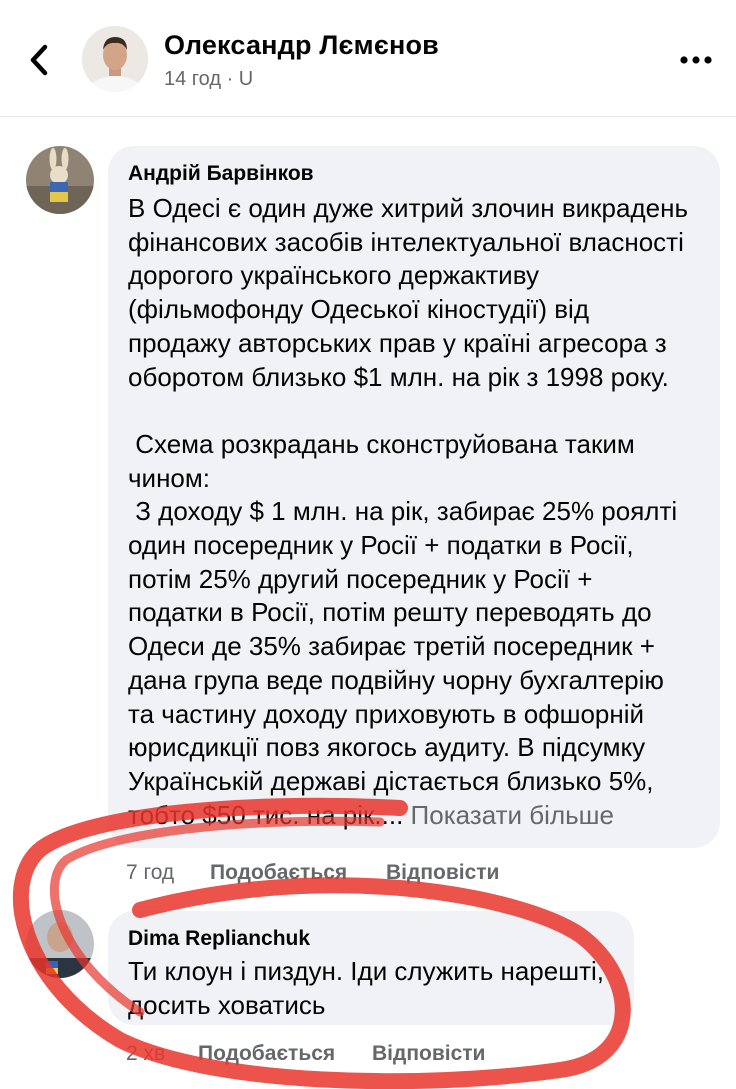 The width and height of the screenshot is (736, 1089). I want to click on chevron-left-icon, so click(39, 60).